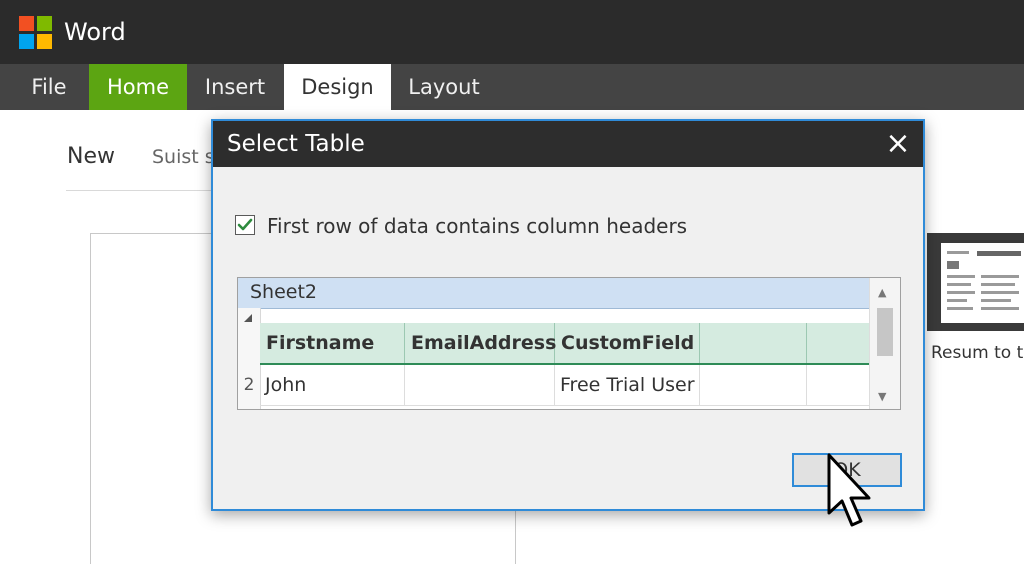  I want to click on tab-layout: Layout, so click(444, 87).